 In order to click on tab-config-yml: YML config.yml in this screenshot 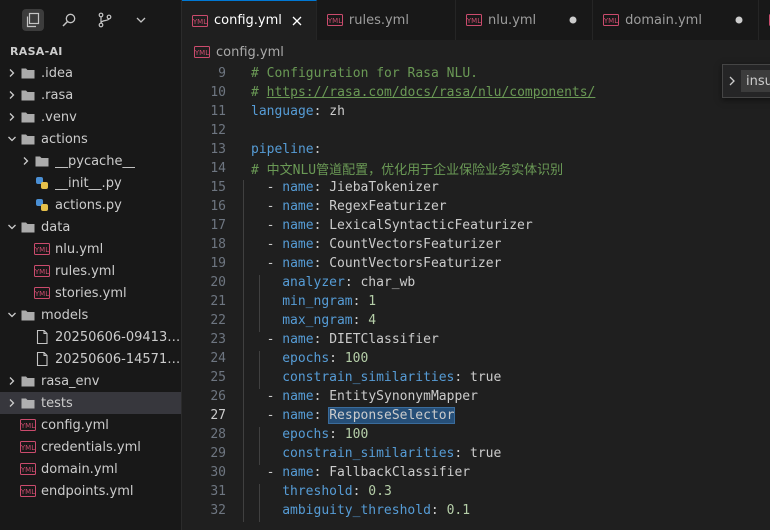, I will do `click(249, 20)`.